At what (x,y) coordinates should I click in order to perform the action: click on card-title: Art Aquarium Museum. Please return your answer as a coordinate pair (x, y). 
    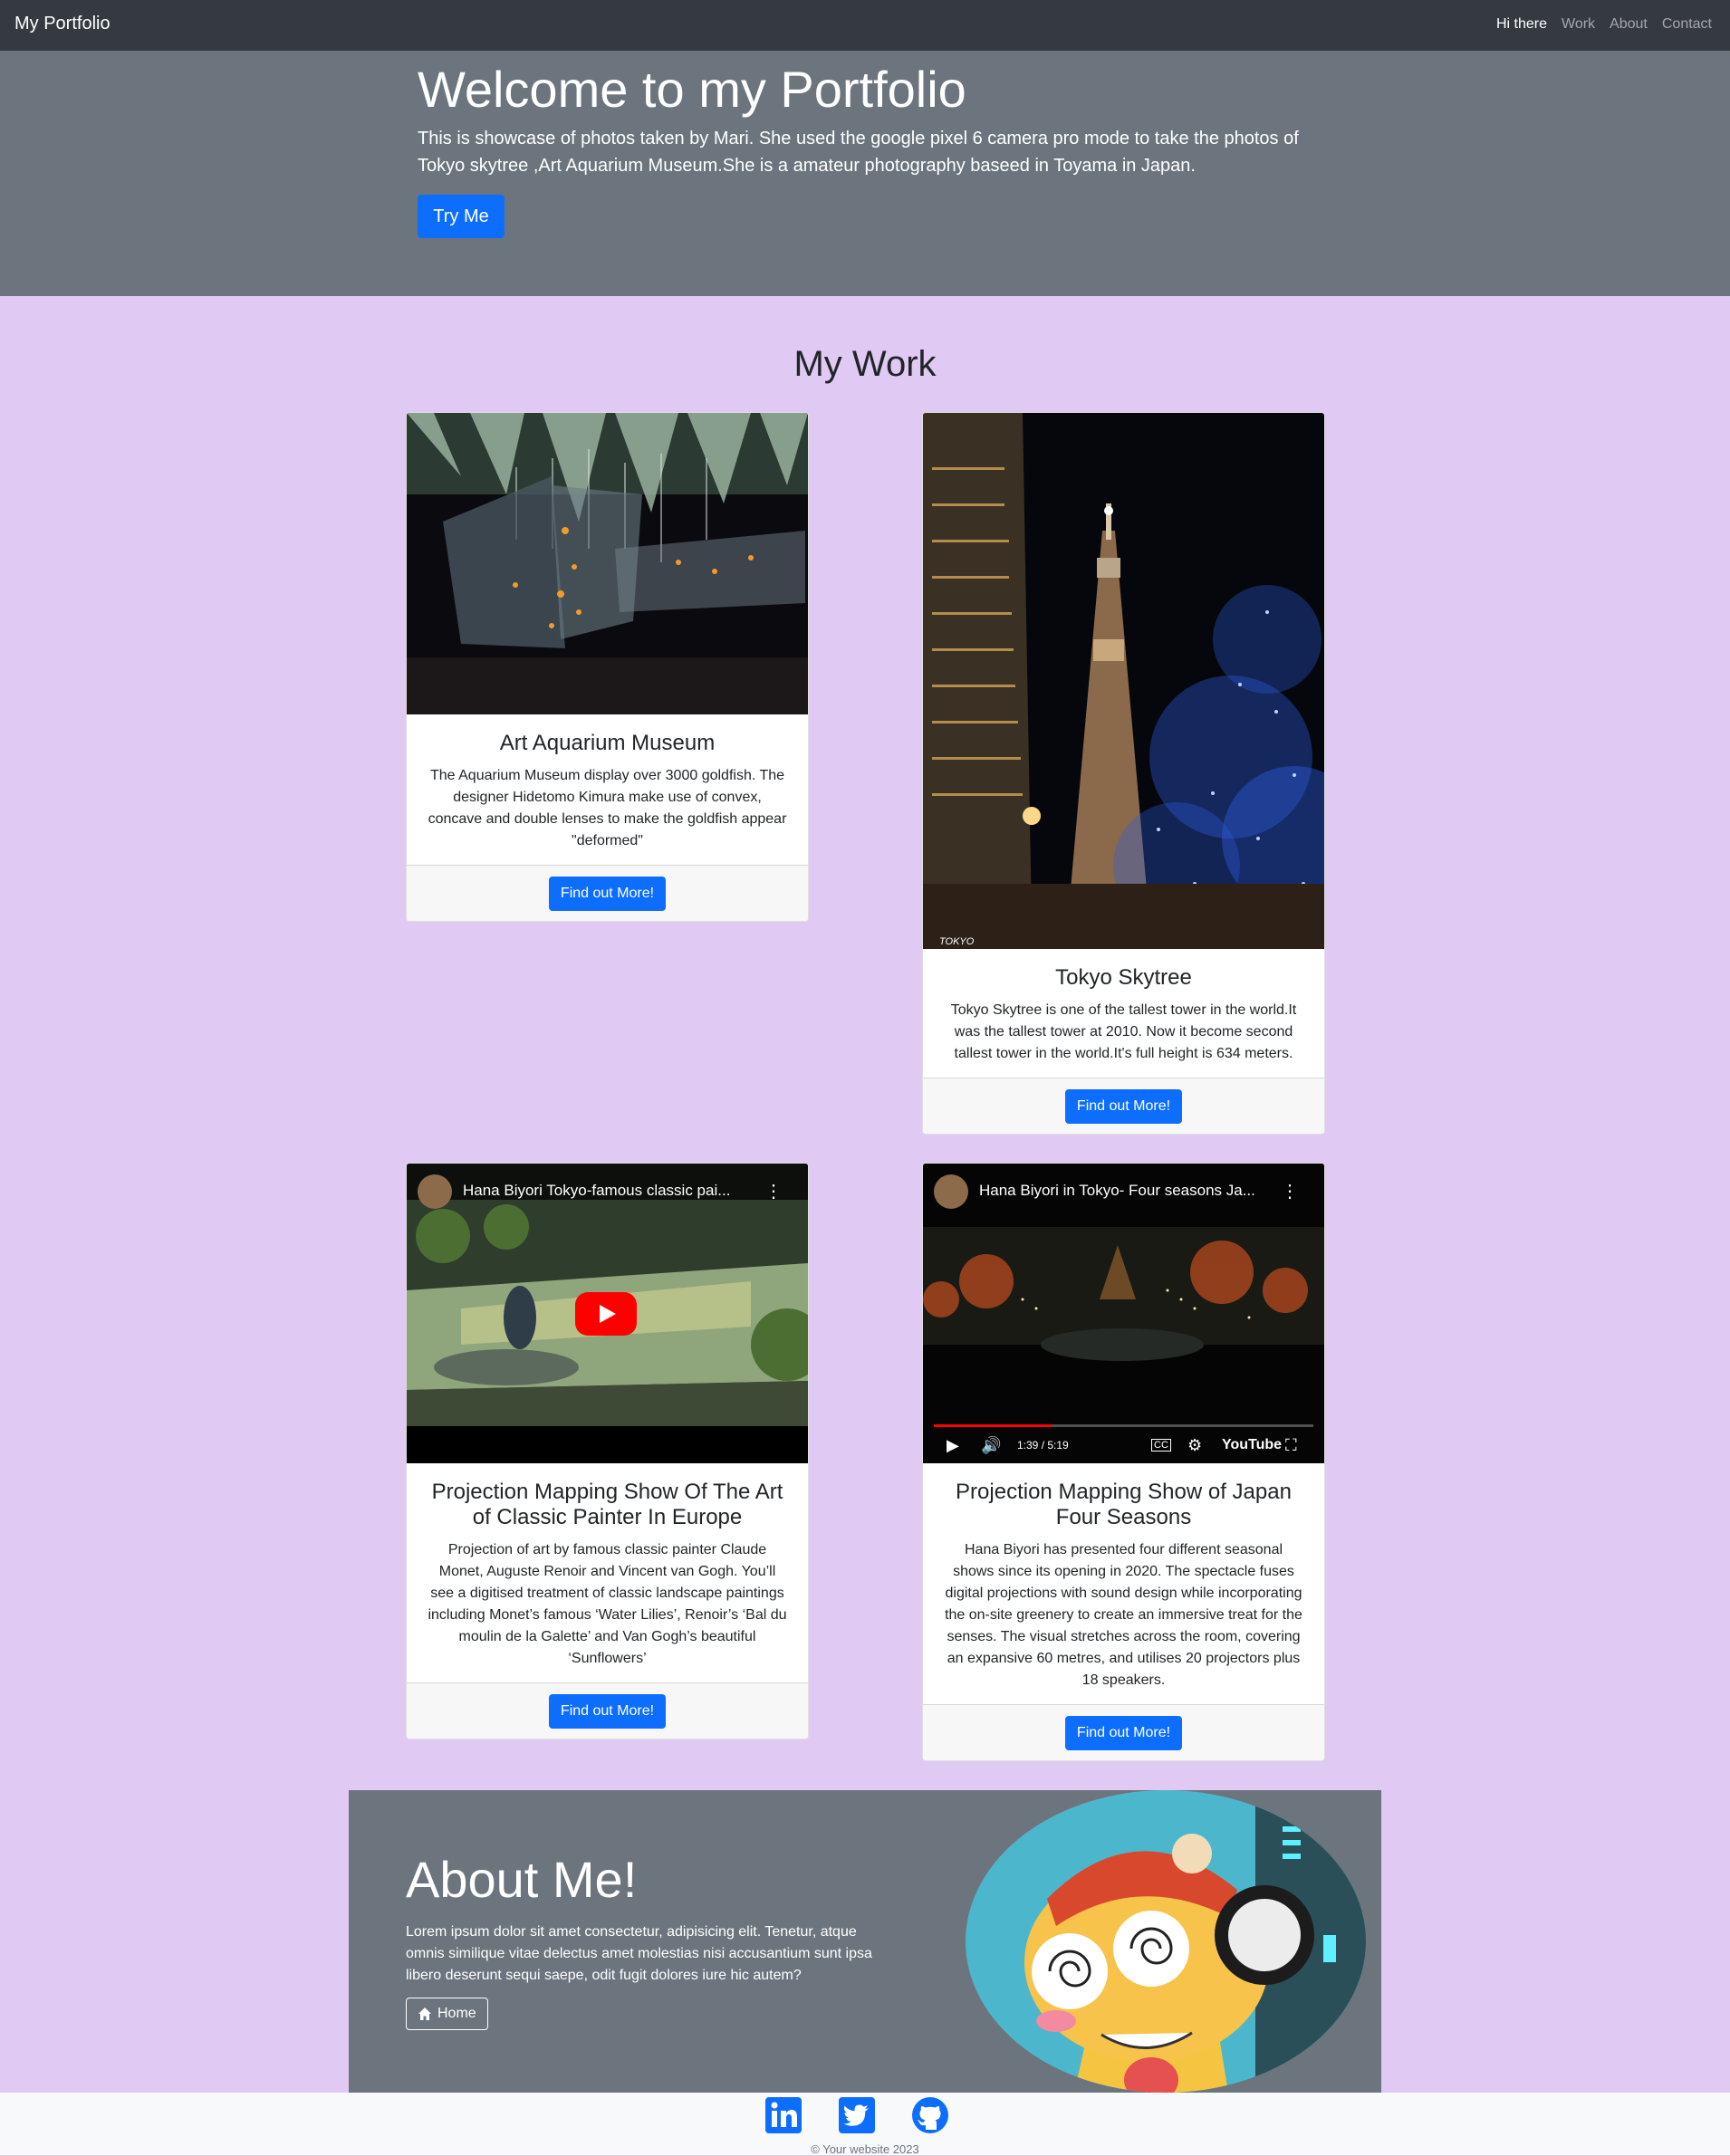
    Looking at the image, I should click on (607, 743).